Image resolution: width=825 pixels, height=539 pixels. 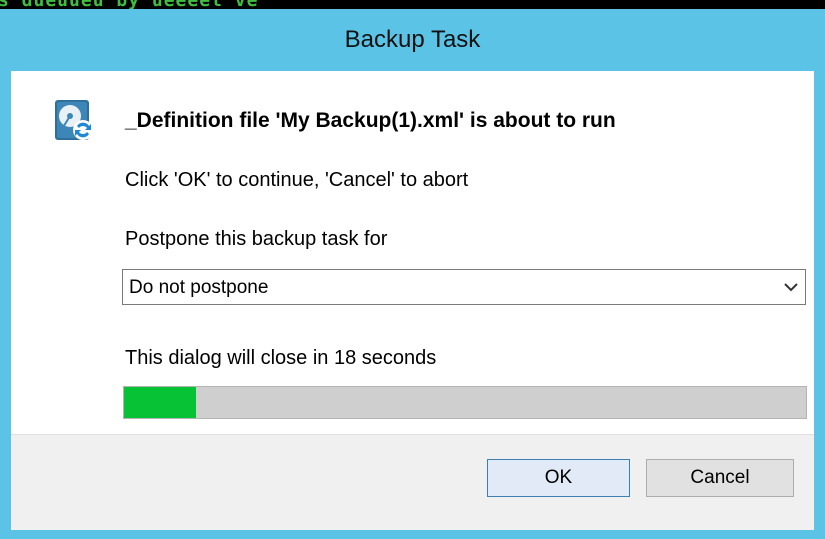 I want to click on progress-fill, so click(x=160, y=402).